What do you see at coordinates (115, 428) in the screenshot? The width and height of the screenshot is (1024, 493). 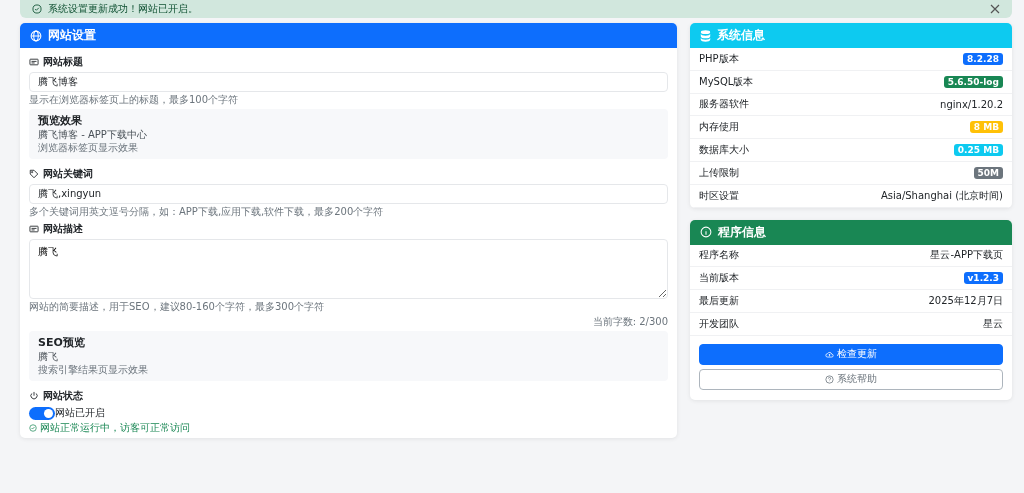 I see `status-message: 网站正常运行中，访客可正常访问` at bounding box center [115, 428].